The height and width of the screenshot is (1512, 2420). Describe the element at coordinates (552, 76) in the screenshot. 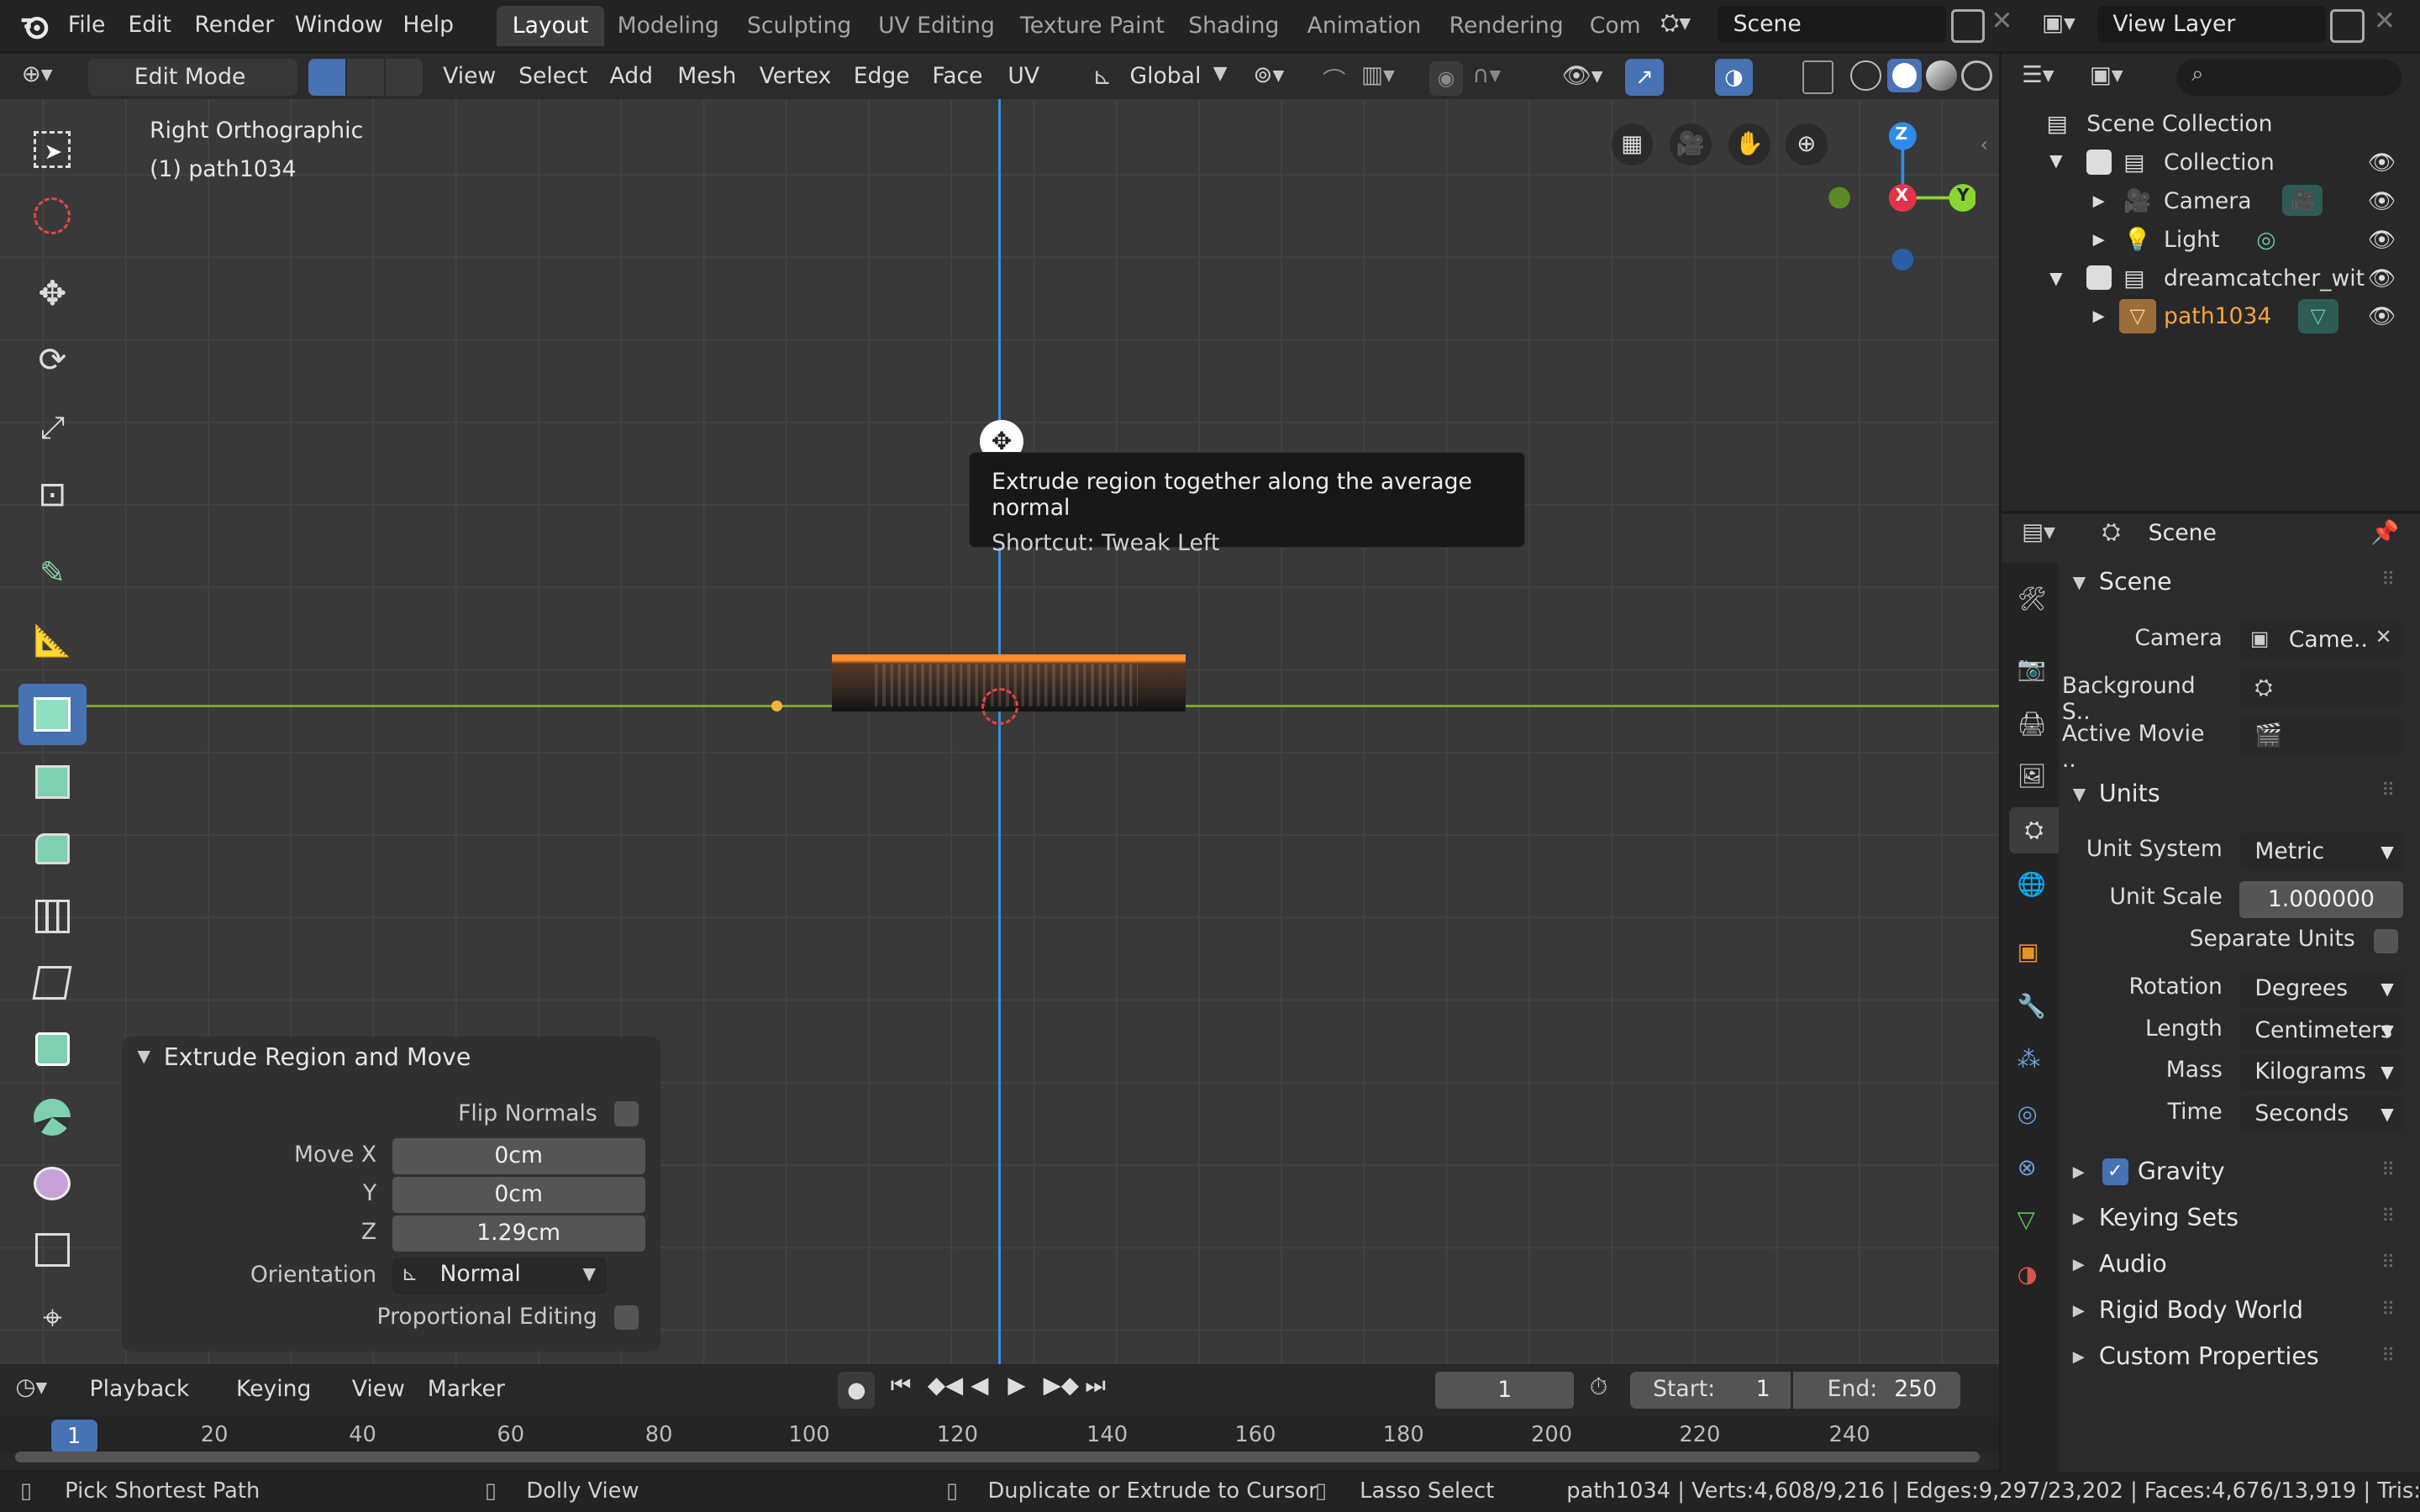

I see `menu-select: Select` at that location.